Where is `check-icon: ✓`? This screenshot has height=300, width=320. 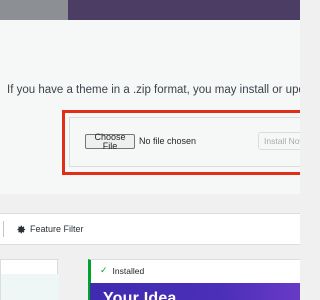 check-icon: ✓ is located at coordinates (104, 270).